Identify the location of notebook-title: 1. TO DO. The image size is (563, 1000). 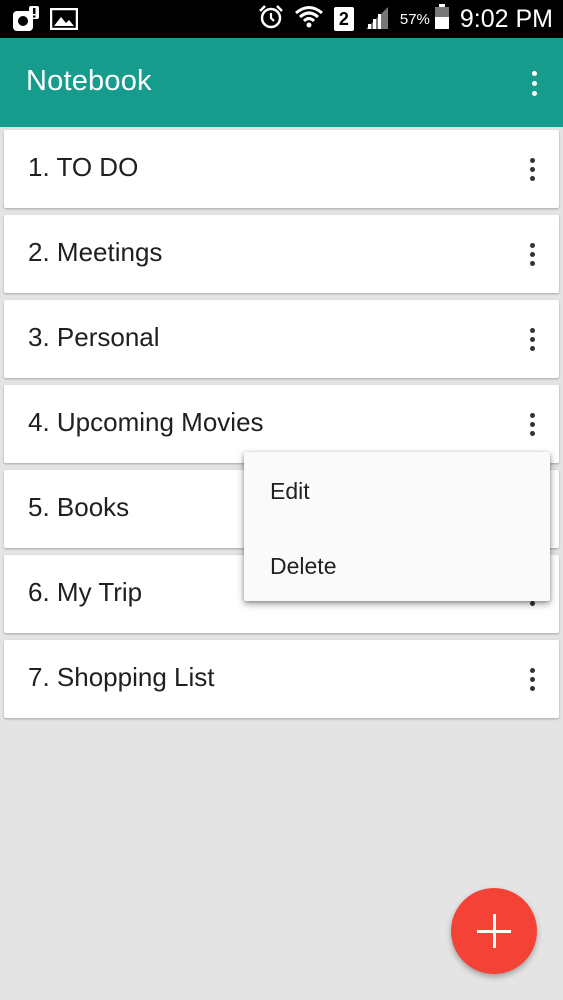
(83, 167).